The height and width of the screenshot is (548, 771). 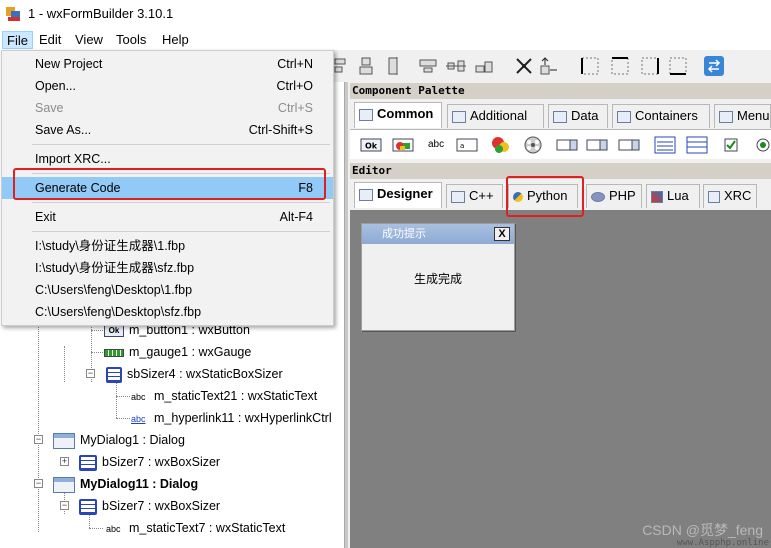 What do you see at coordinates (678, 195) in the screenshot?
I see `tab-label: Lua` at bounding box center [678, 195].